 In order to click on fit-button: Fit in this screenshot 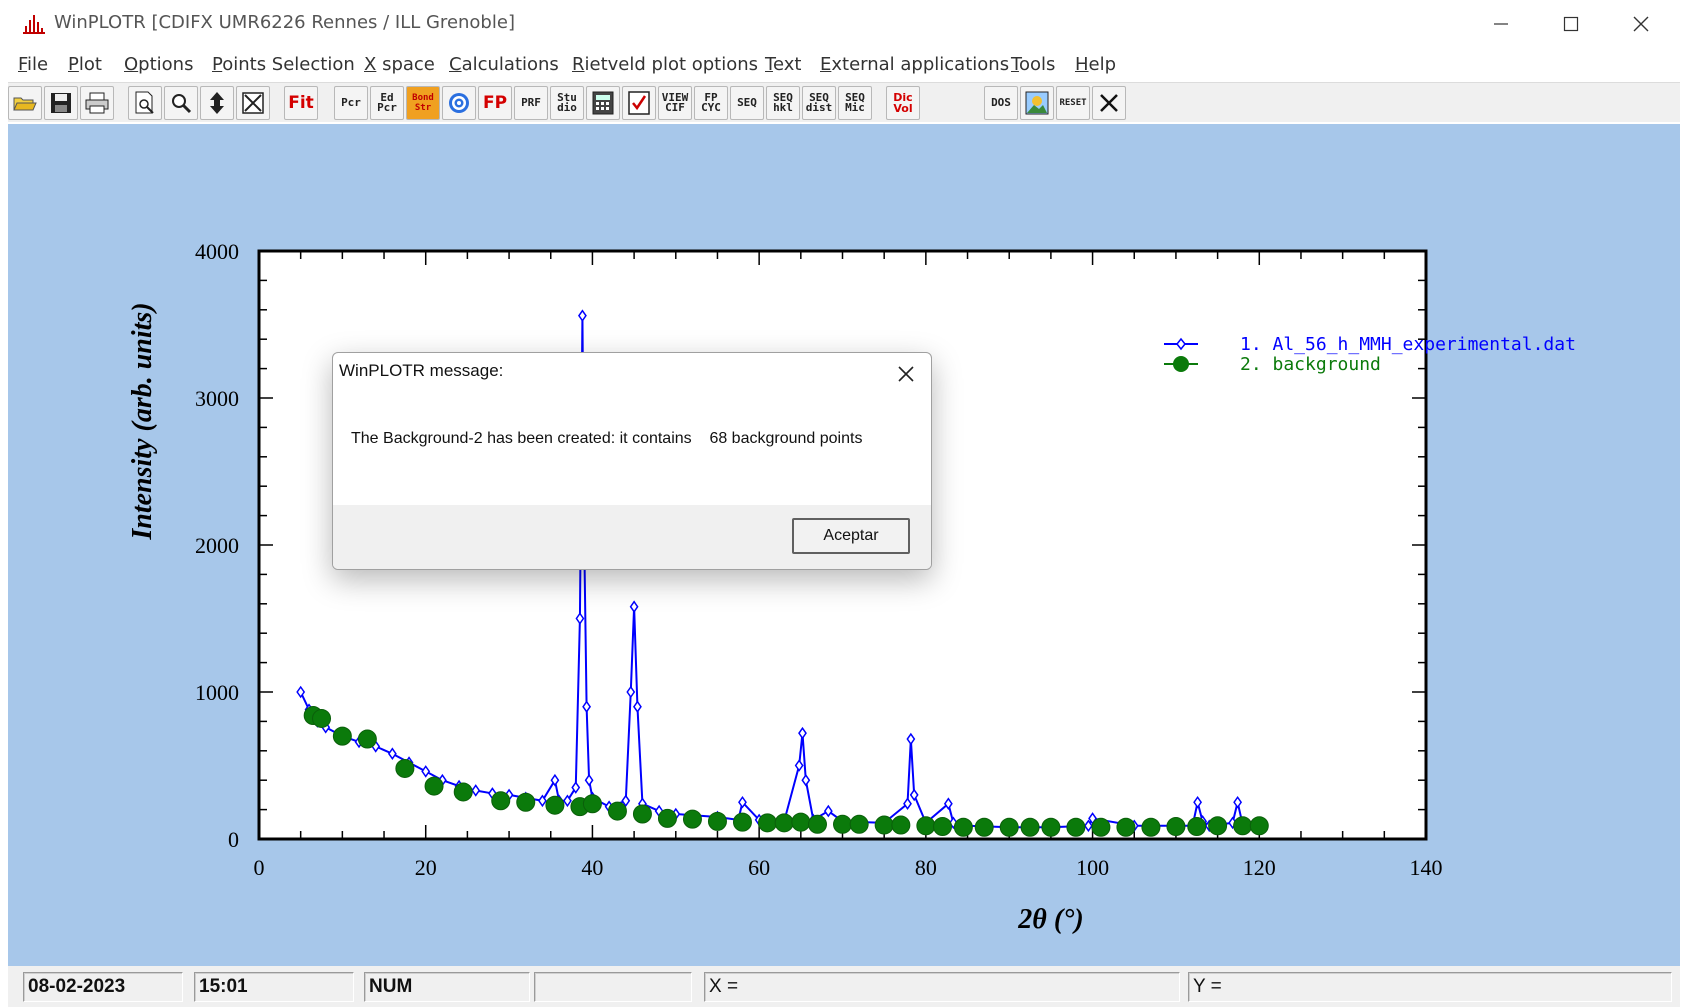, I will do `click(301, 103)`.